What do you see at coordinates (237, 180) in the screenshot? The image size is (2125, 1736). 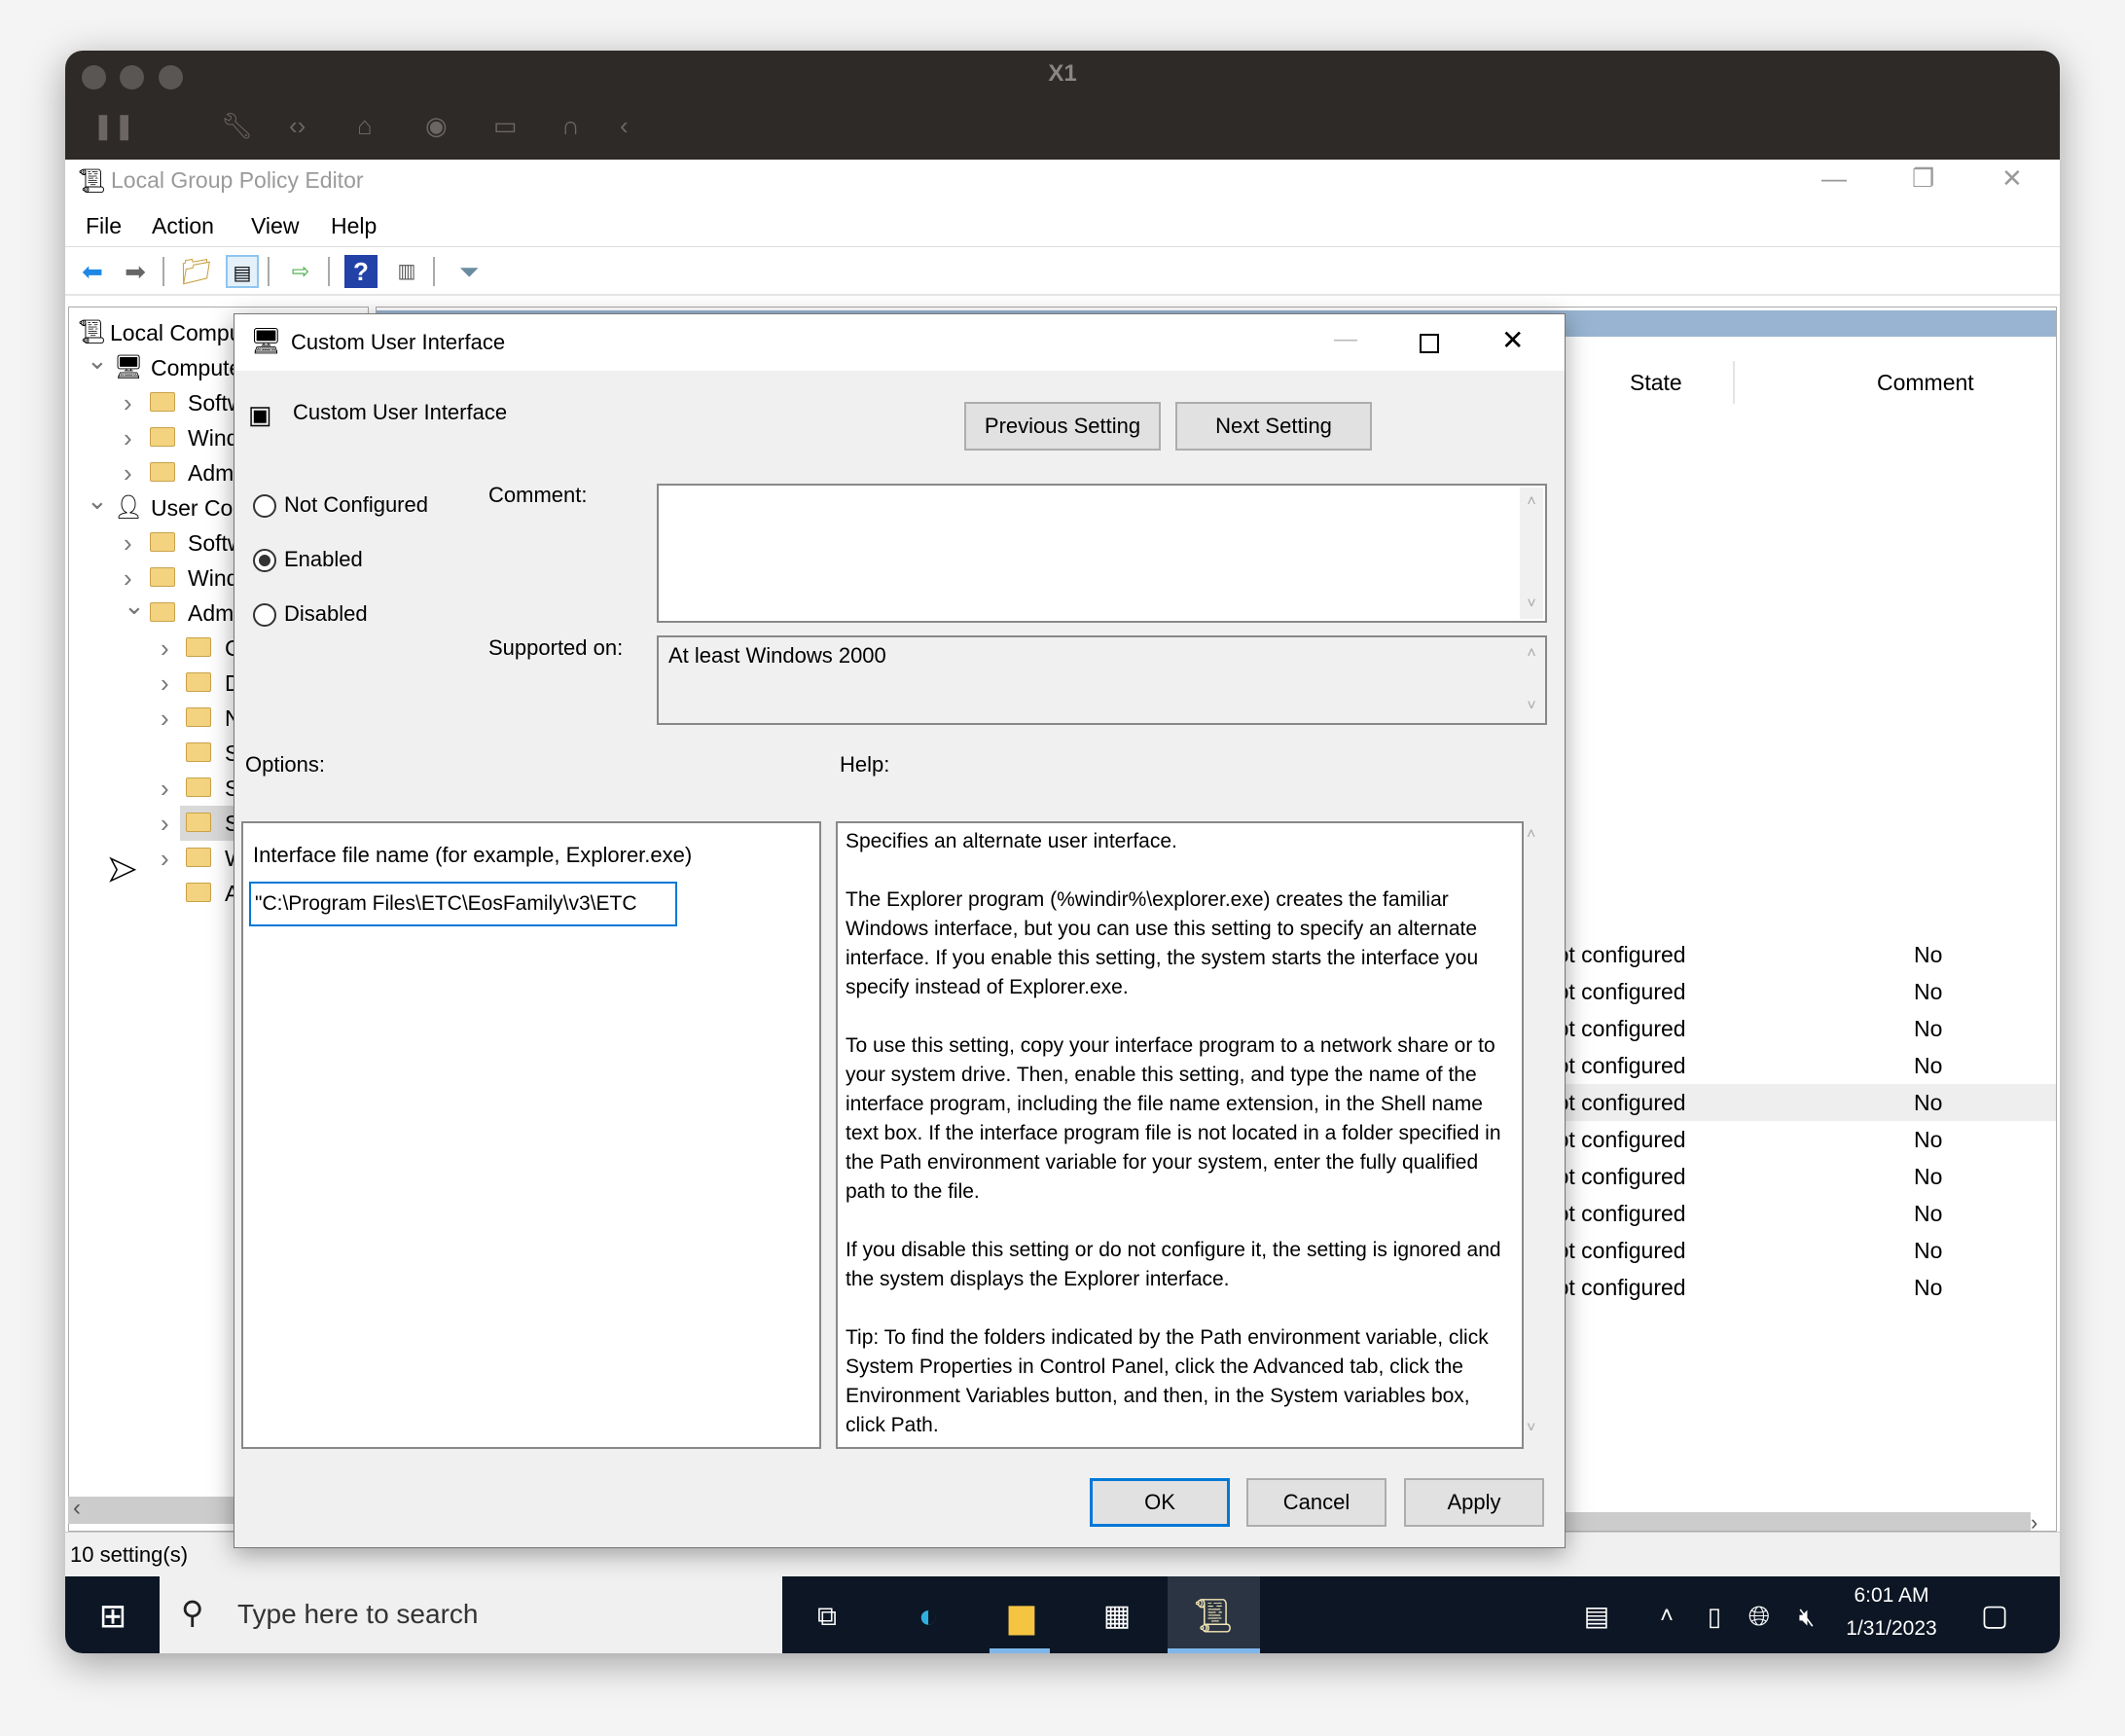 I see `app-title: Local Group Policy Editor` at bounding box center [237, 180].